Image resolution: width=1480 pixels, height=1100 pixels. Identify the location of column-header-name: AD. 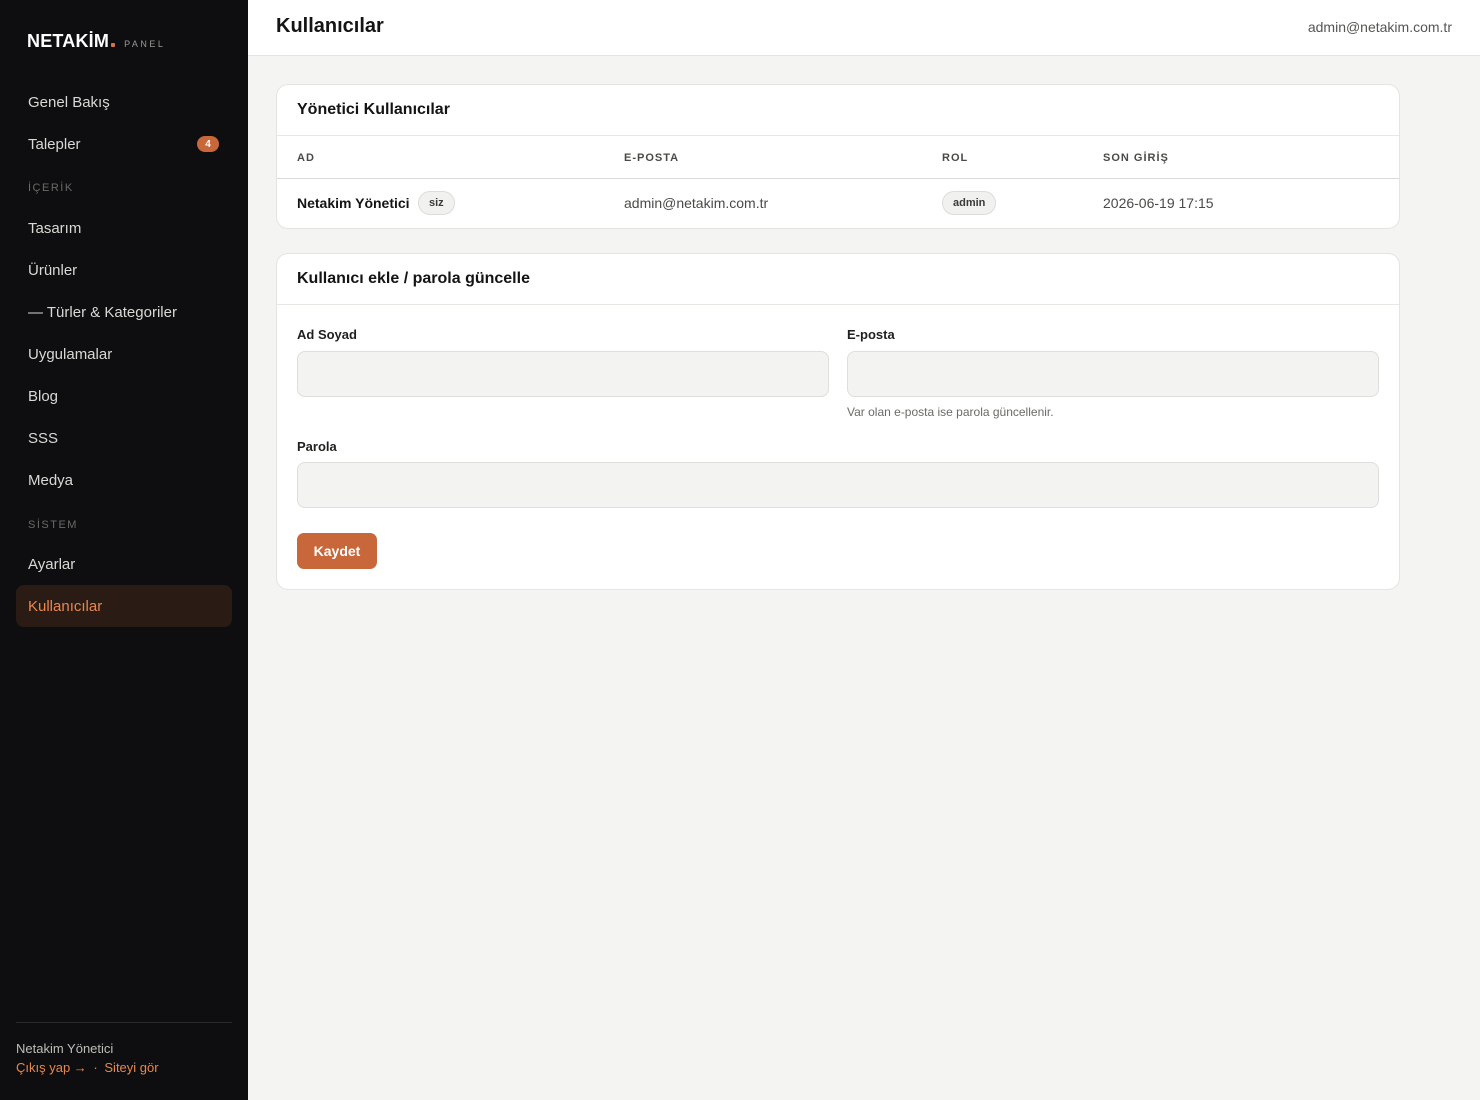
(306, 158).